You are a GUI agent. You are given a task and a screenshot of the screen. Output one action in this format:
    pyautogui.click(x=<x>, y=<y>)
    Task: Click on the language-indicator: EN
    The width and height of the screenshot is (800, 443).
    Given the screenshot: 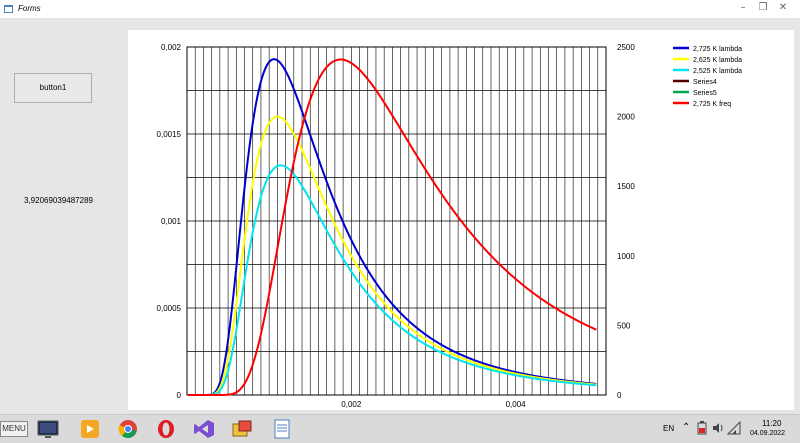 What is the action you would take?
    pyautogui.click(x=668, y=428)
    